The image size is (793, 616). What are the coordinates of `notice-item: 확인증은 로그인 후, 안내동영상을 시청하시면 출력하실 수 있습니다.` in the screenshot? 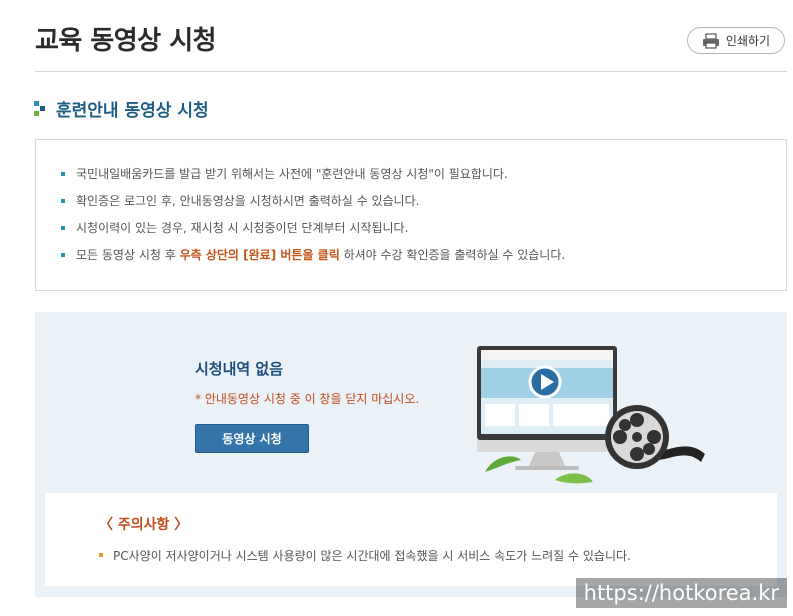 It's located at (312, 205).